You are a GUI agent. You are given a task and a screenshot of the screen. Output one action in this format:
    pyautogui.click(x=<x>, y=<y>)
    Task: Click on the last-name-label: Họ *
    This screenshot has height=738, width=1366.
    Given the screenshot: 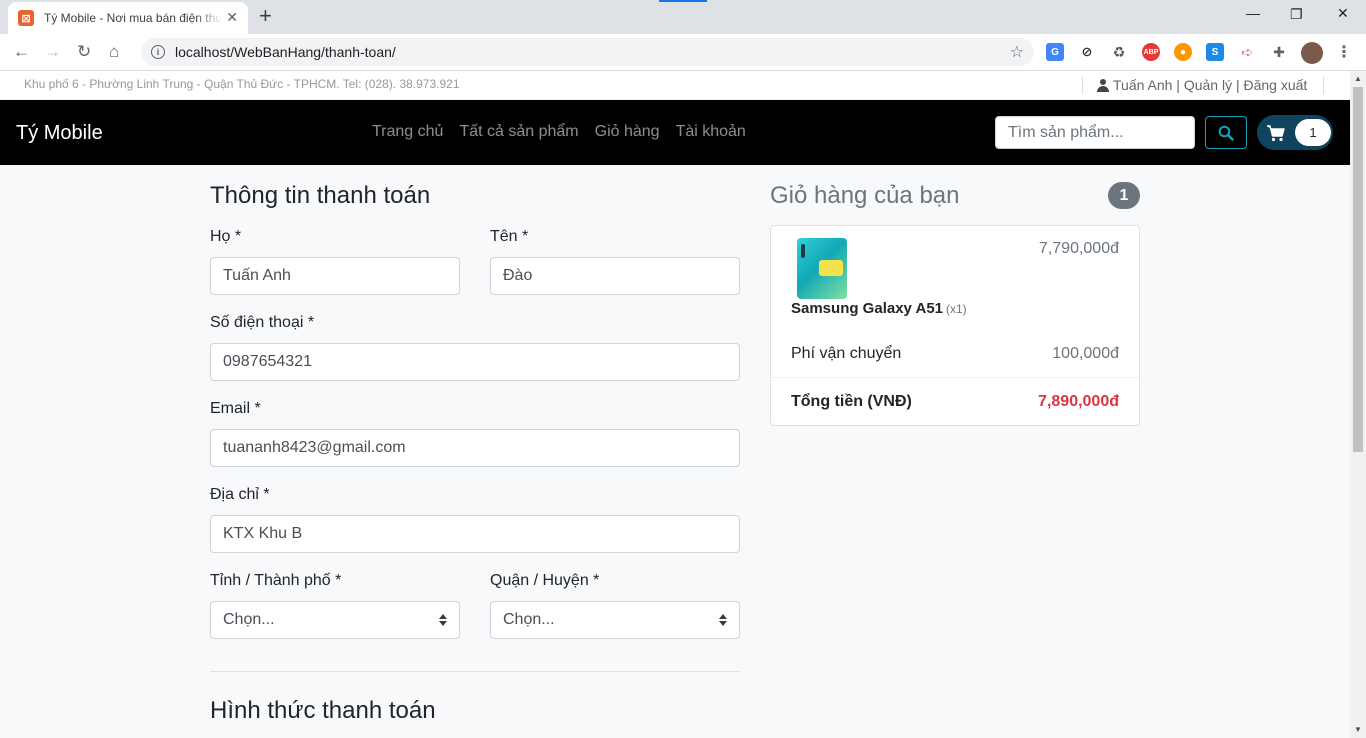 What is the action you would take?
    pyautogui.click(x=226, y=236)
    